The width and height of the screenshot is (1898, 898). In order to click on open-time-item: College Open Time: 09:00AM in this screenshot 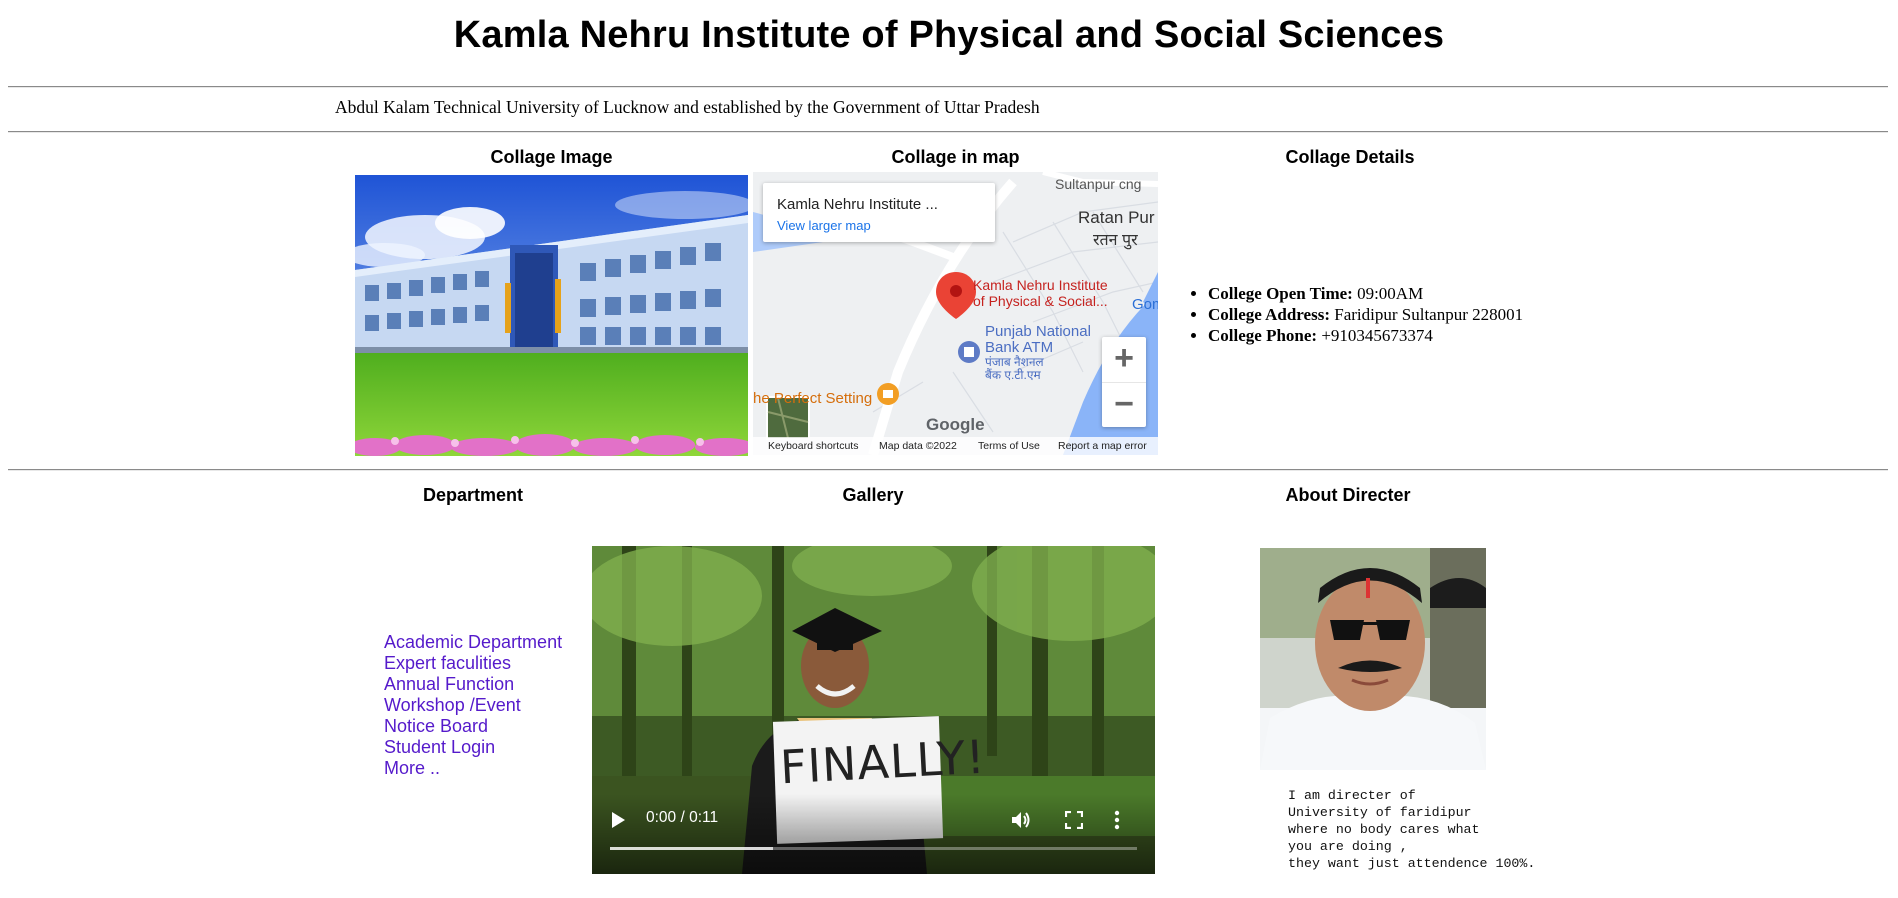, I will do `click(1365, 293)`.